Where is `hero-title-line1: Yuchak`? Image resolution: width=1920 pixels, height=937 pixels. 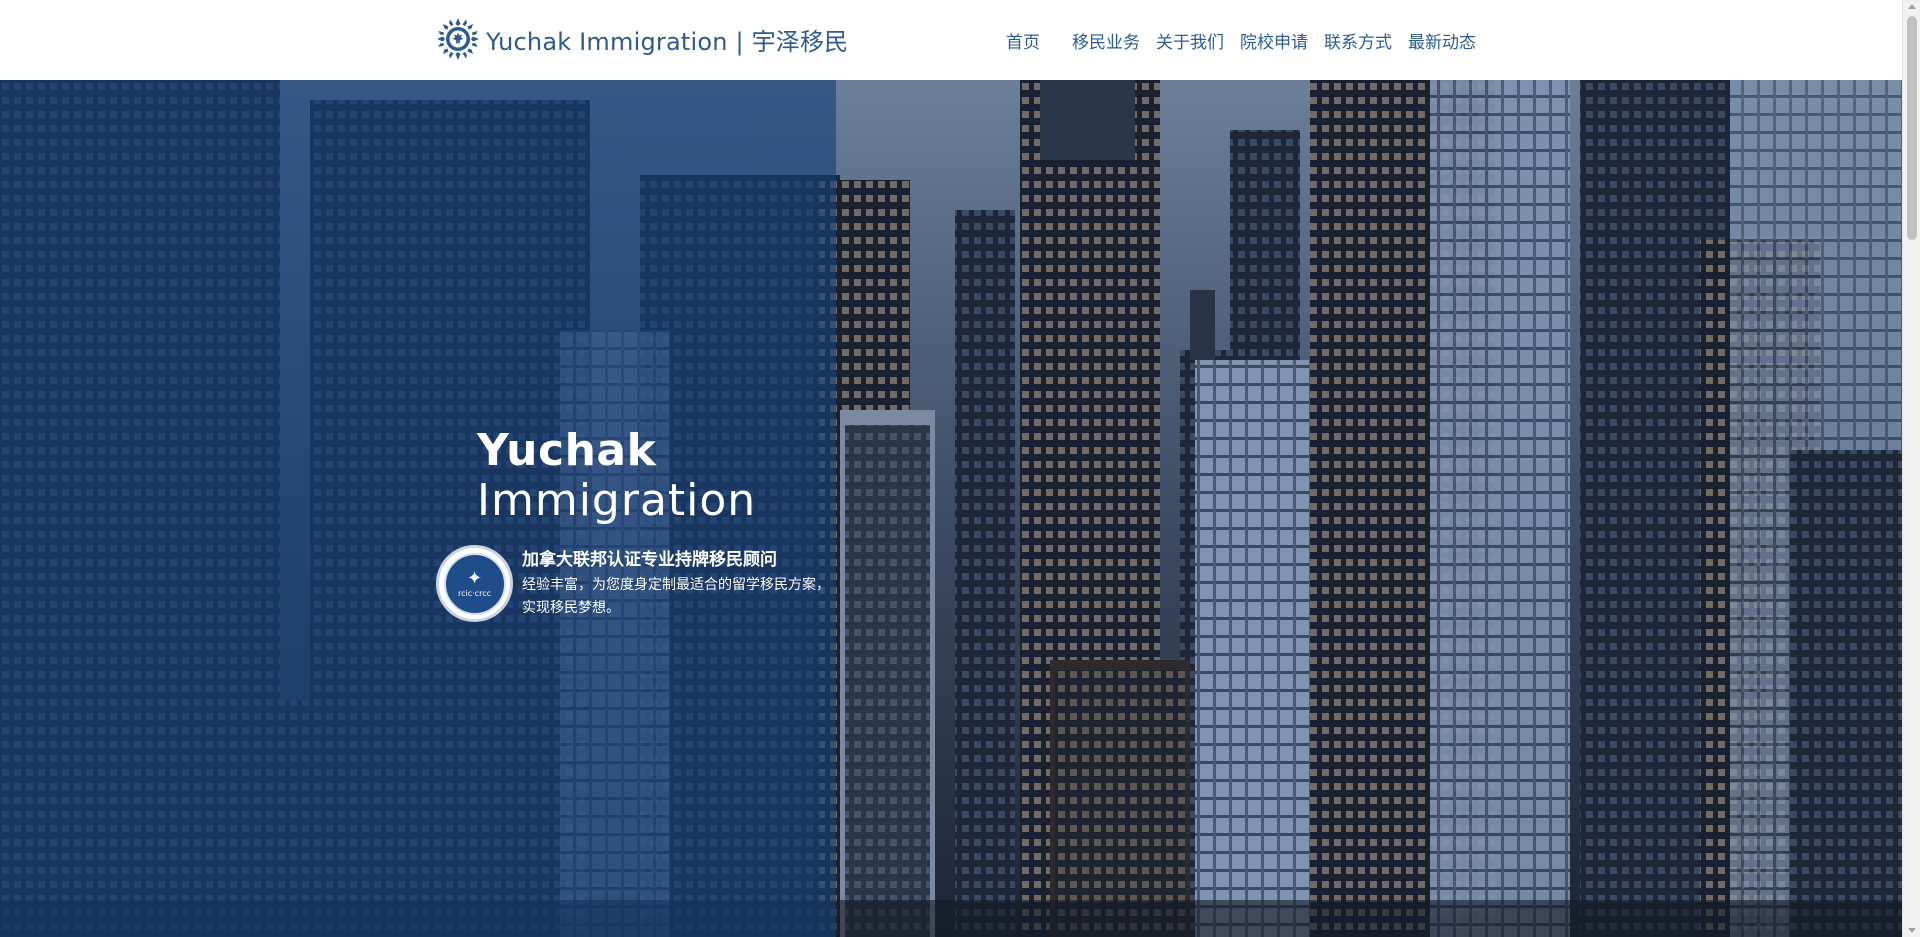
hero-title-line1: Yuchak is located at coordinates (567, 450).